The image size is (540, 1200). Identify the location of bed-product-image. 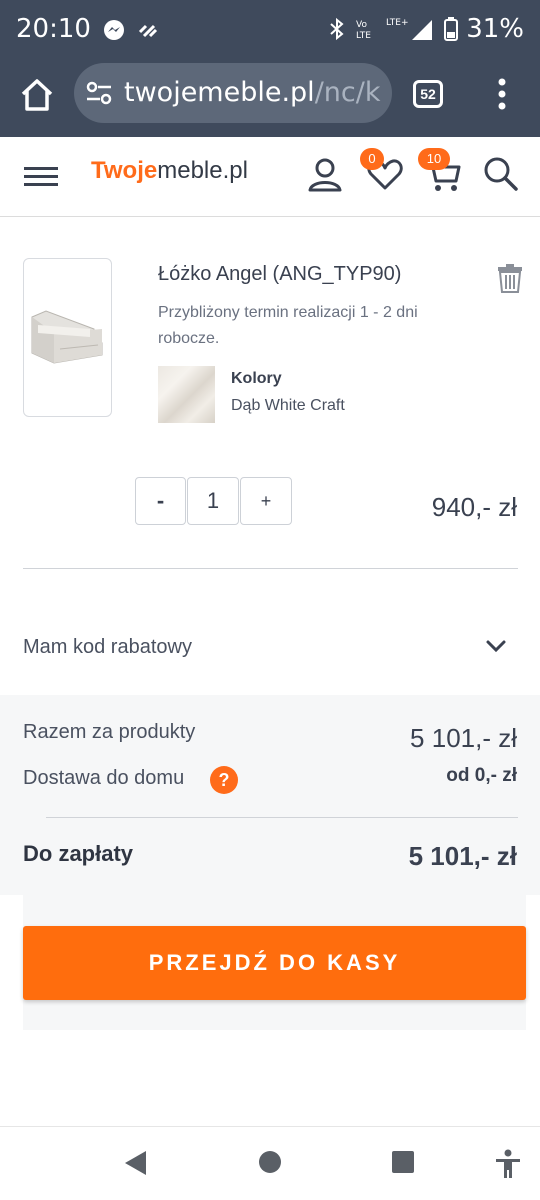
(67, 337).